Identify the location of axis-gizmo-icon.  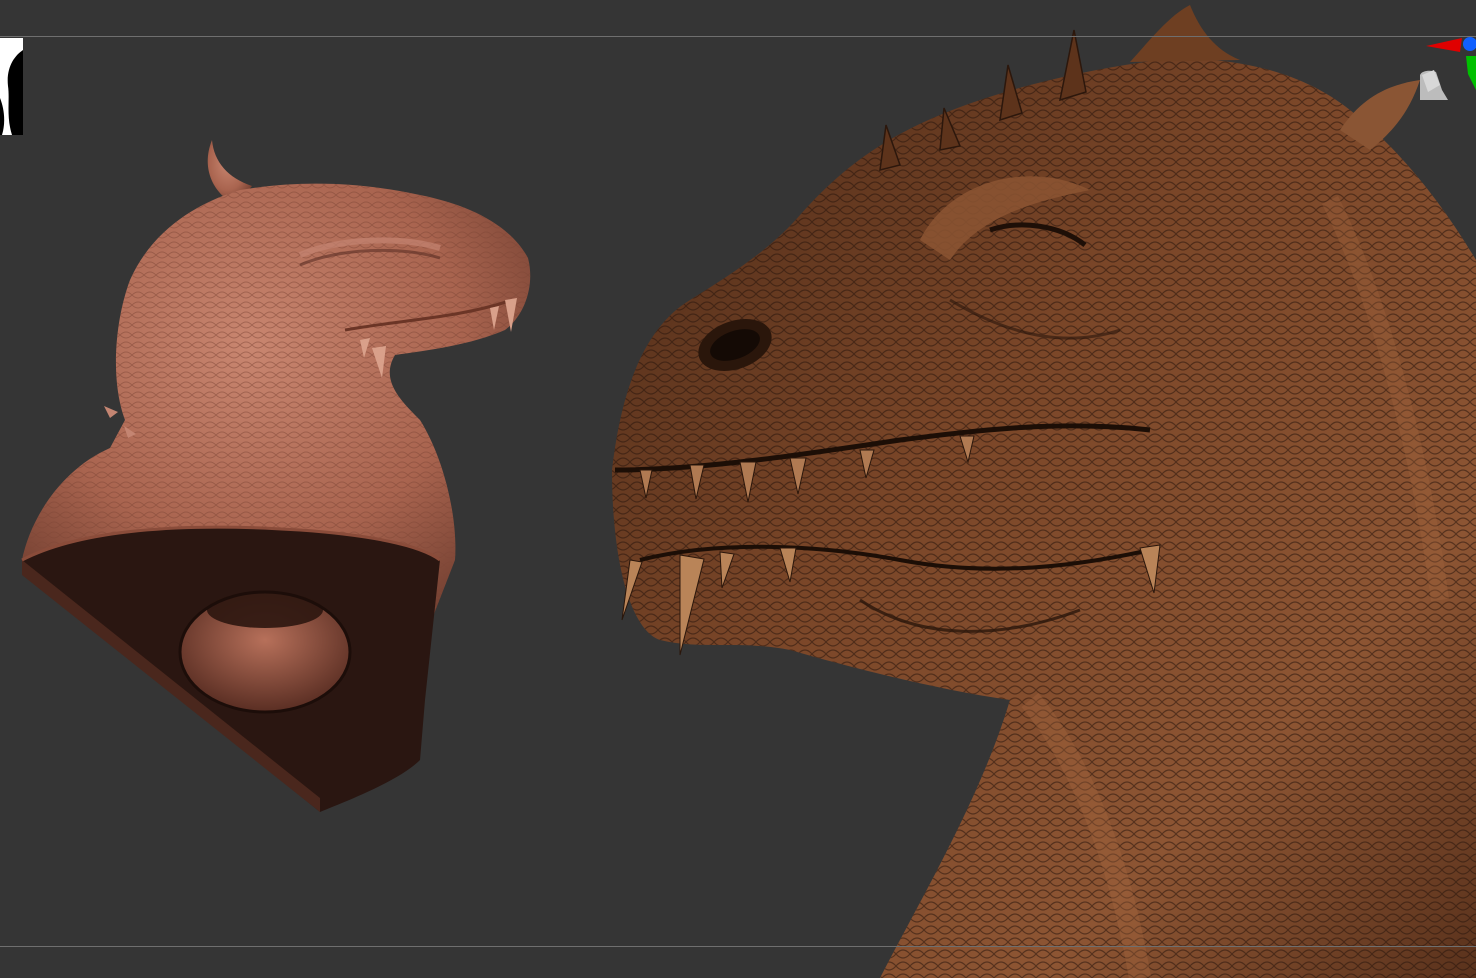
(1448, 66).